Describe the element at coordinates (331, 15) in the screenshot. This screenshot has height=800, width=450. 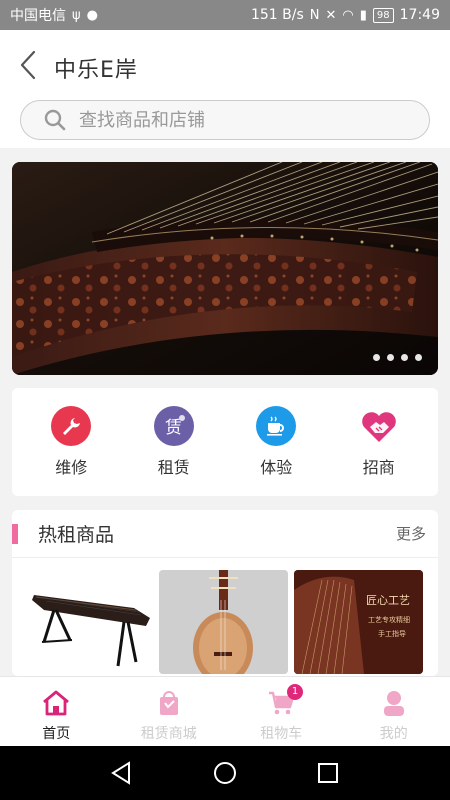
I see `mute-icon: ✕` at that location.